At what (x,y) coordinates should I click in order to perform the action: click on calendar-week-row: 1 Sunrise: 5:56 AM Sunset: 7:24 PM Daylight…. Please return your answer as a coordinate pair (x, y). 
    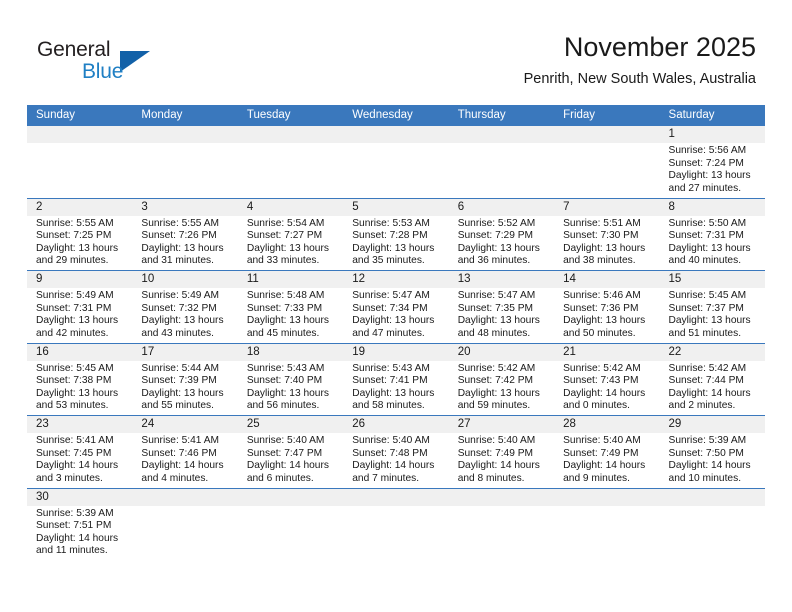
    Looking at the image, I should click on (396, 162).